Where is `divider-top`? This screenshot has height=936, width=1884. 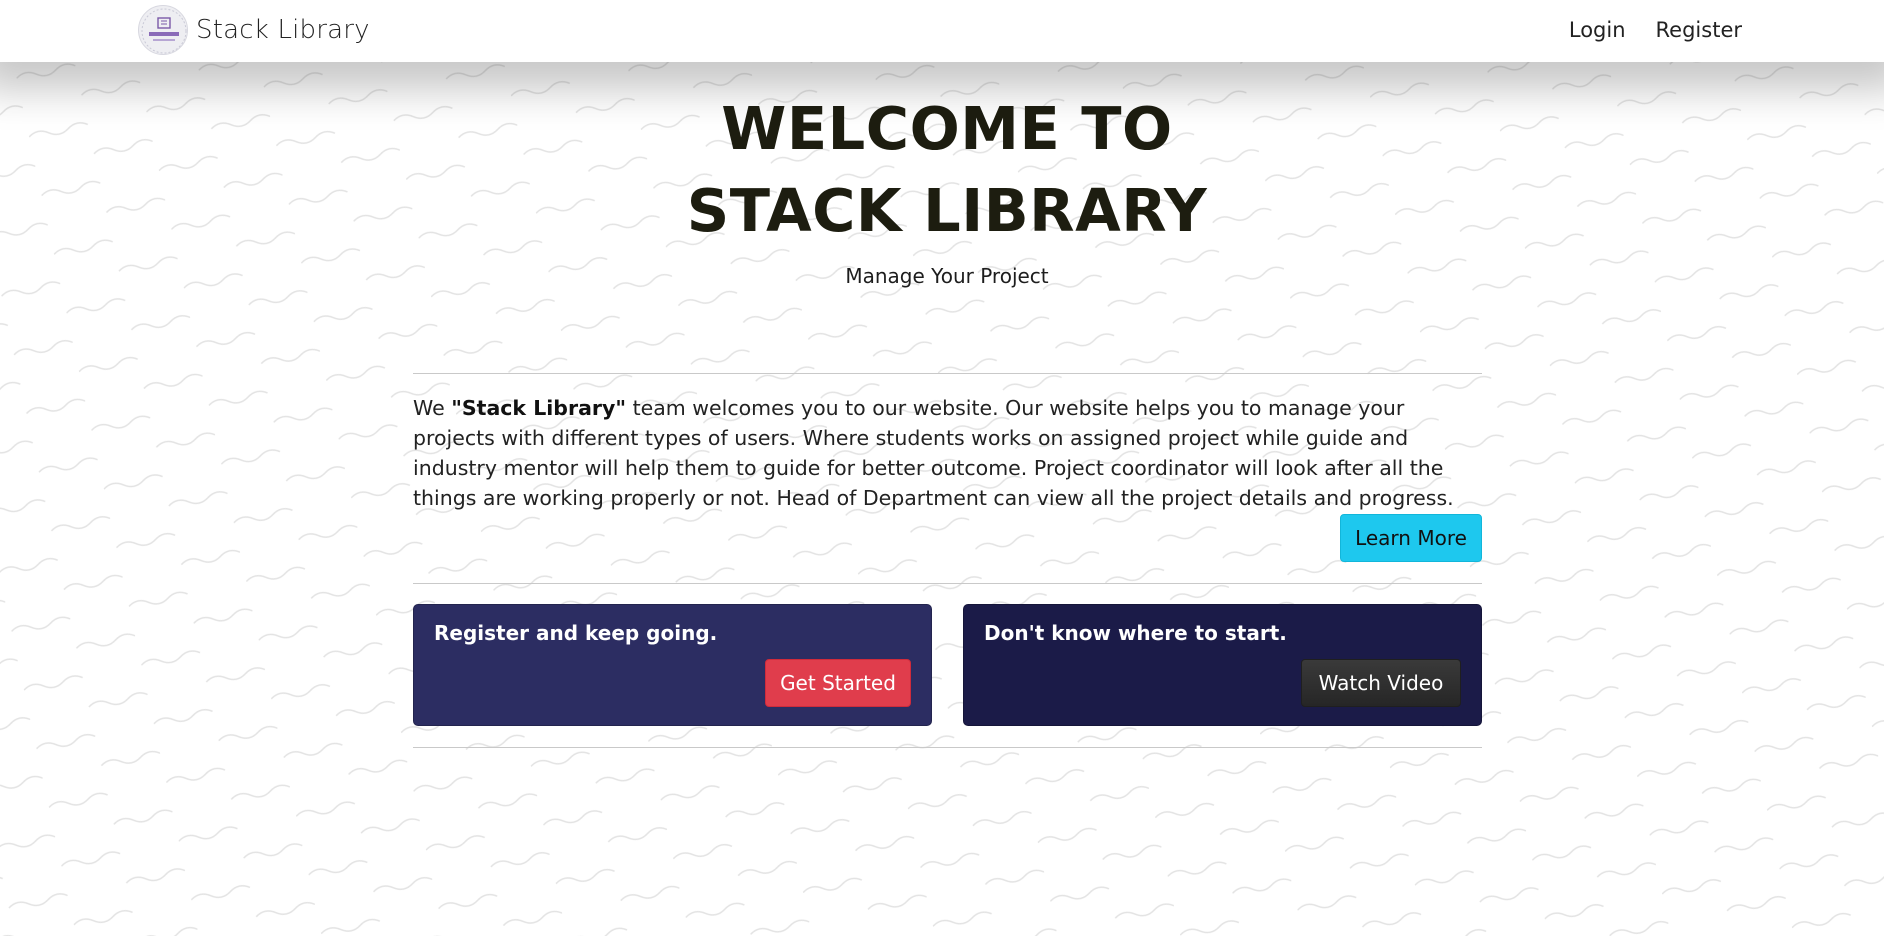
divider-top is located at coordinates (947, 373).